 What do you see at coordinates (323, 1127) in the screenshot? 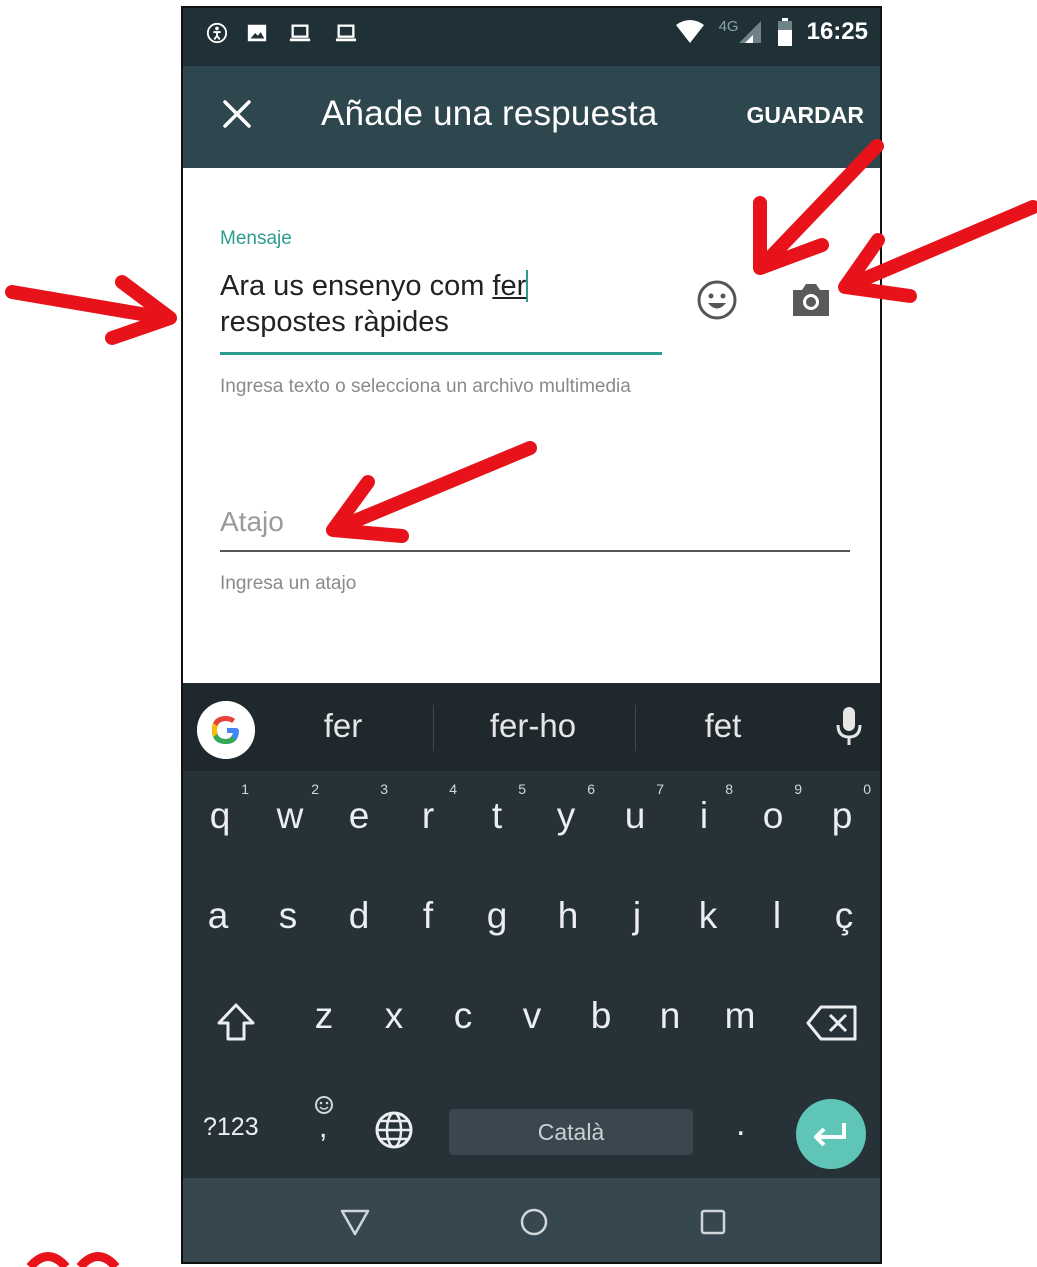
I see `comma-key-label: ,` at bounding box center [323, 1127].